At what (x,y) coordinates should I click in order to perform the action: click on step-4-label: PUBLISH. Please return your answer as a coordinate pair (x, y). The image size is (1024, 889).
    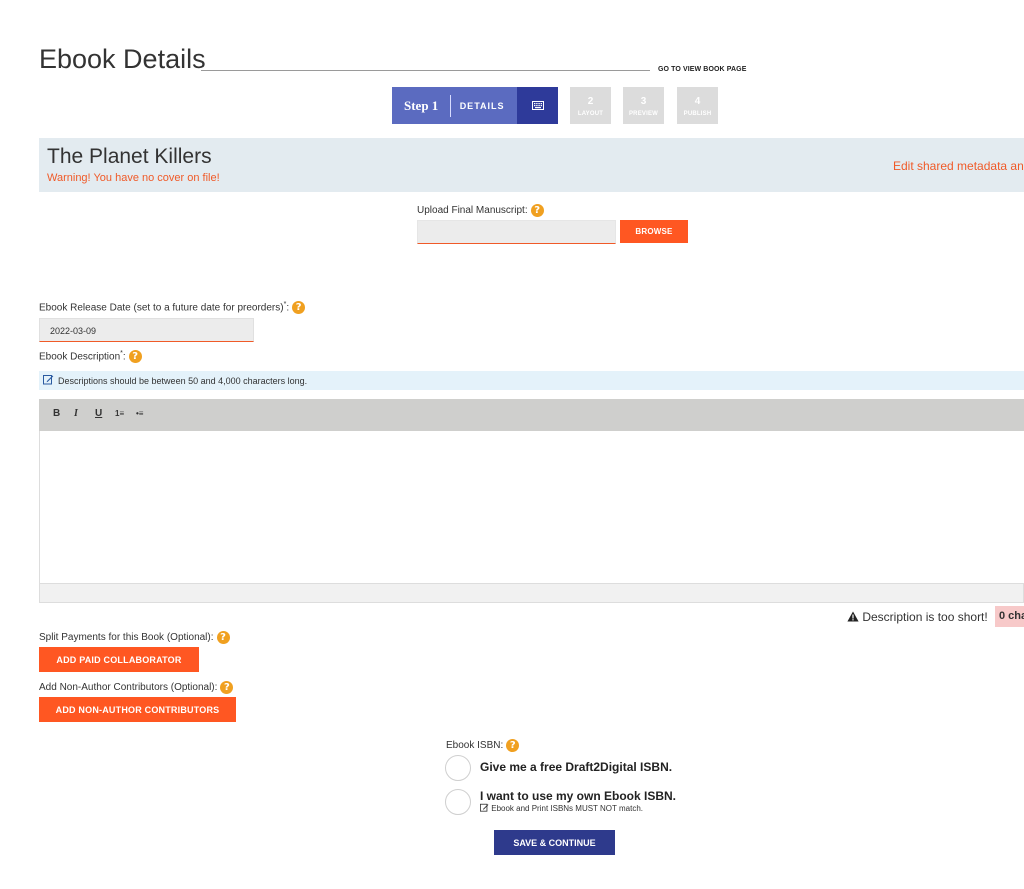
    Looking at the image, I should click on (697, 114).